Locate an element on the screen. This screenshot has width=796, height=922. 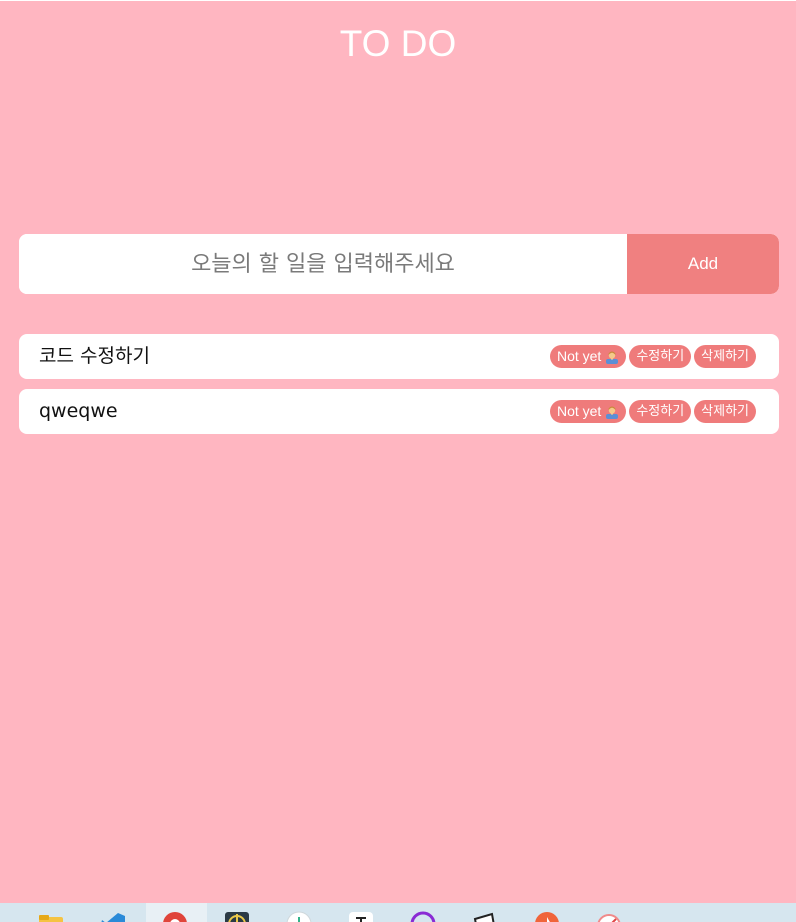
vscode-icon is located at coordinates (113, 916).